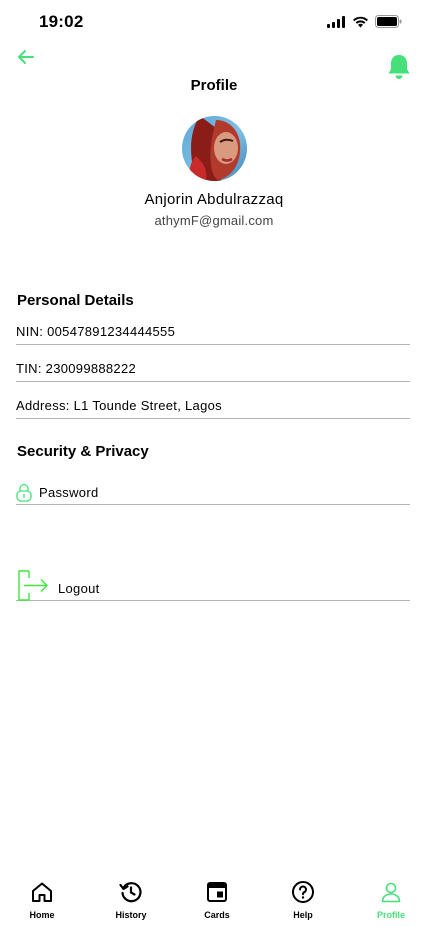 This screenshot has width=428, height=926. I want to click on avatar-photo, so click(214, 148).